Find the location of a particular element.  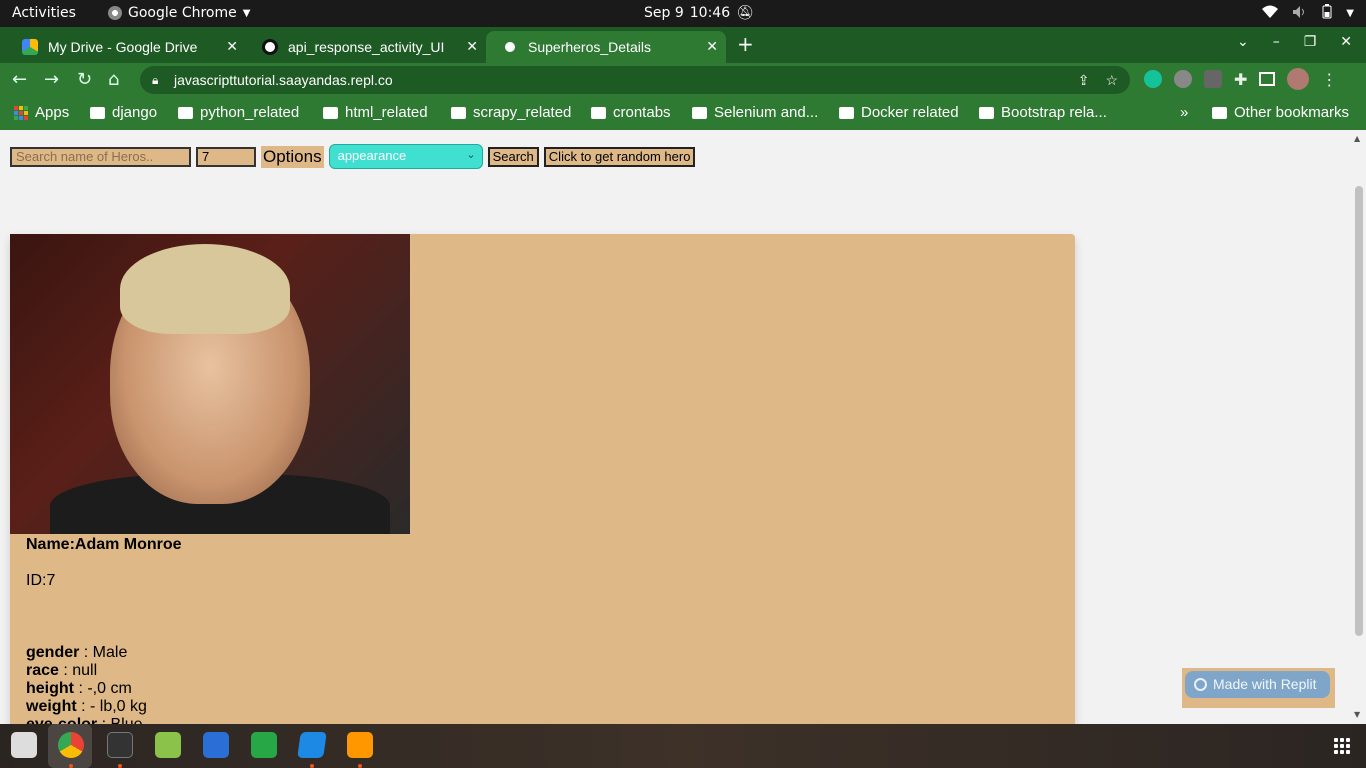

forward-icon: → is located at coordinates (51, 79).